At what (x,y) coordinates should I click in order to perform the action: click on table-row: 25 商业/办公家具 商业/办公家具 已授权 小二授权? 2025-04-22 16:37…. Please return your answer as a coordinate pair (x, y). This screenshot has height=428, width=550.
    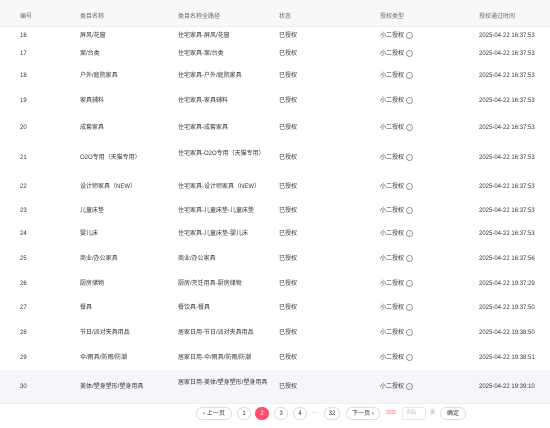
    Looking at the image, I should click on (275, 259).